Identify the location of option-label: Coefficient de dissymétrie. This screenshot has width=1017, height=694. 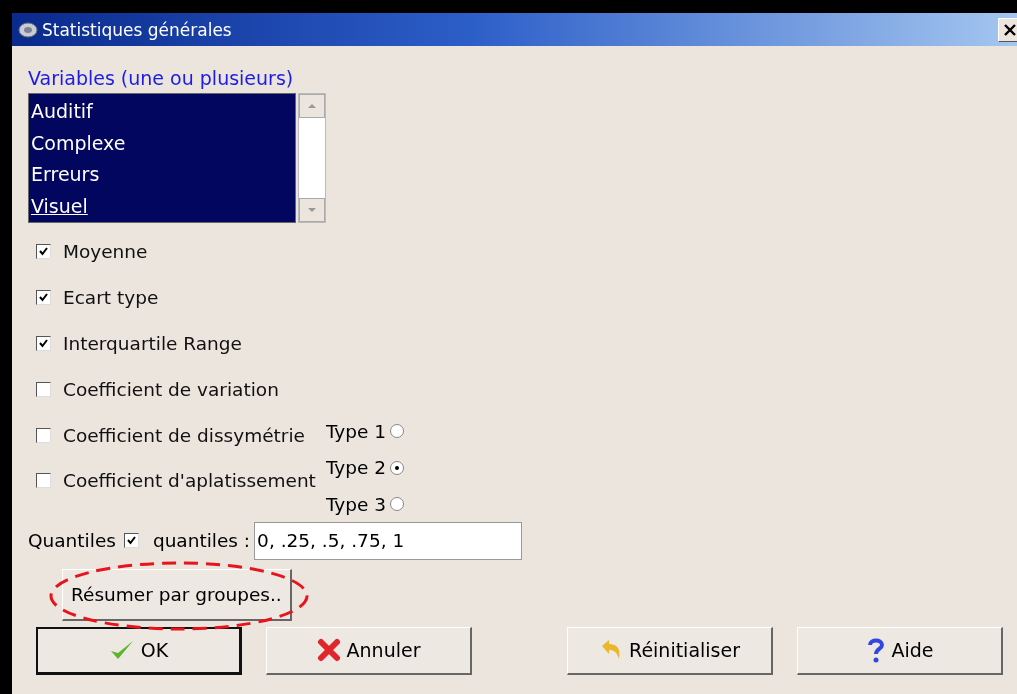
(184, 435).